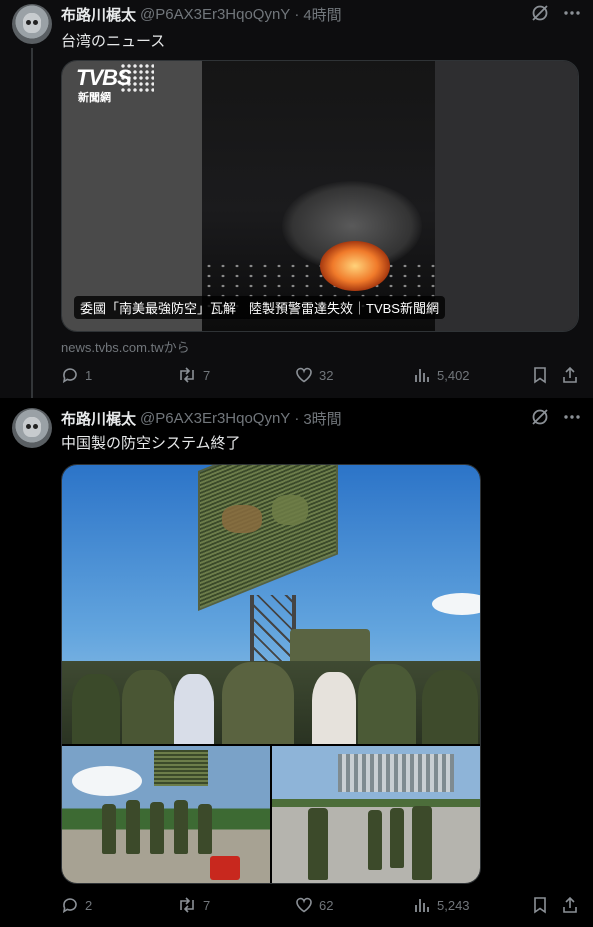  What do you see at coordinates (125, 346) in the screenshot?
I see `link-domain: news.tvbs.com.twから` at bounding box center [125, 346].